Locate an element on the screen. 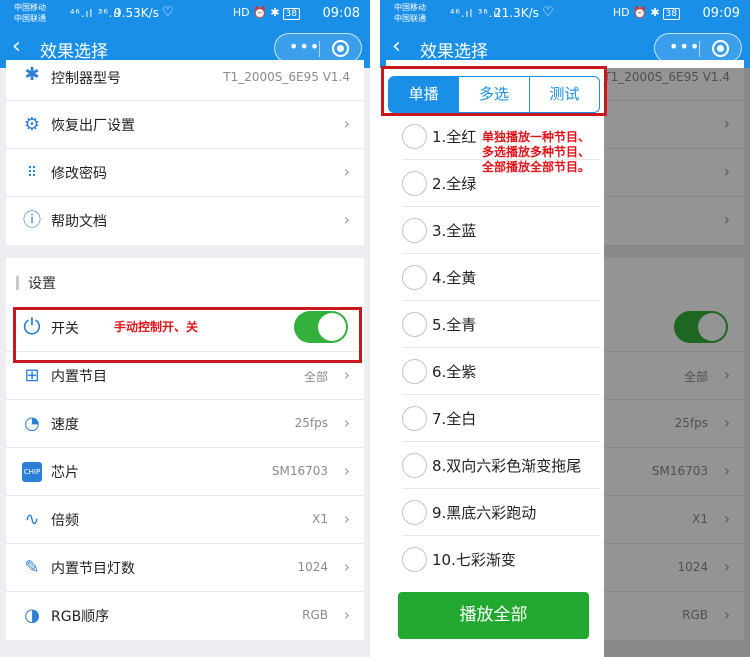 This screenshot has width=750, height=657. play-all-button: 播放全部 is located at coordinates (493, 615).